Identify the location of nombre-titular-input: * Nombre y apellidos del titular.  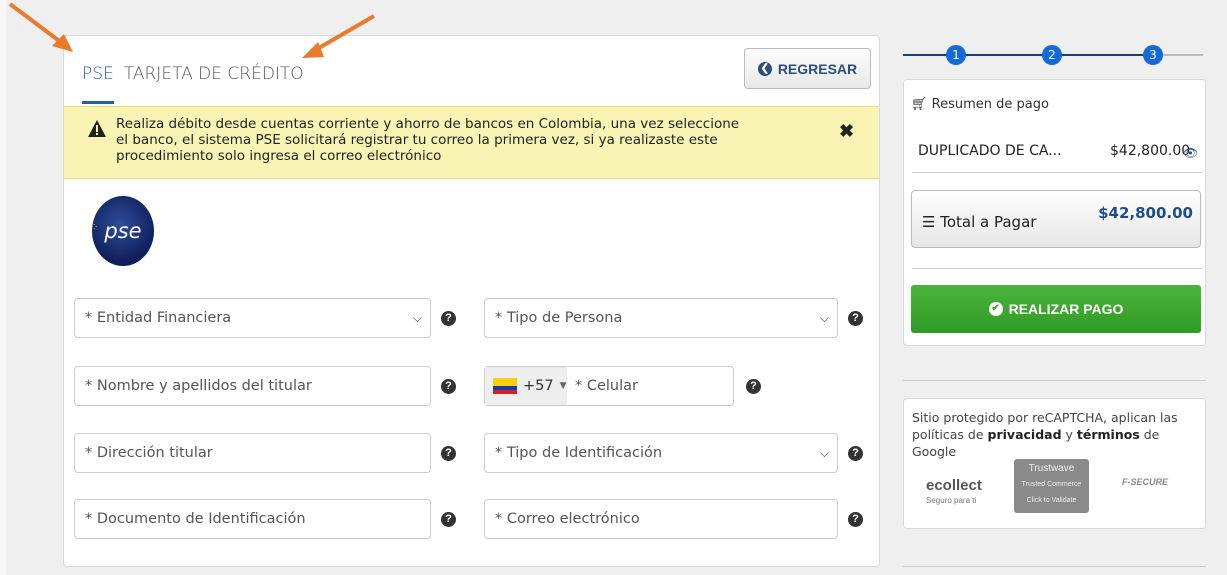
(252, 386).